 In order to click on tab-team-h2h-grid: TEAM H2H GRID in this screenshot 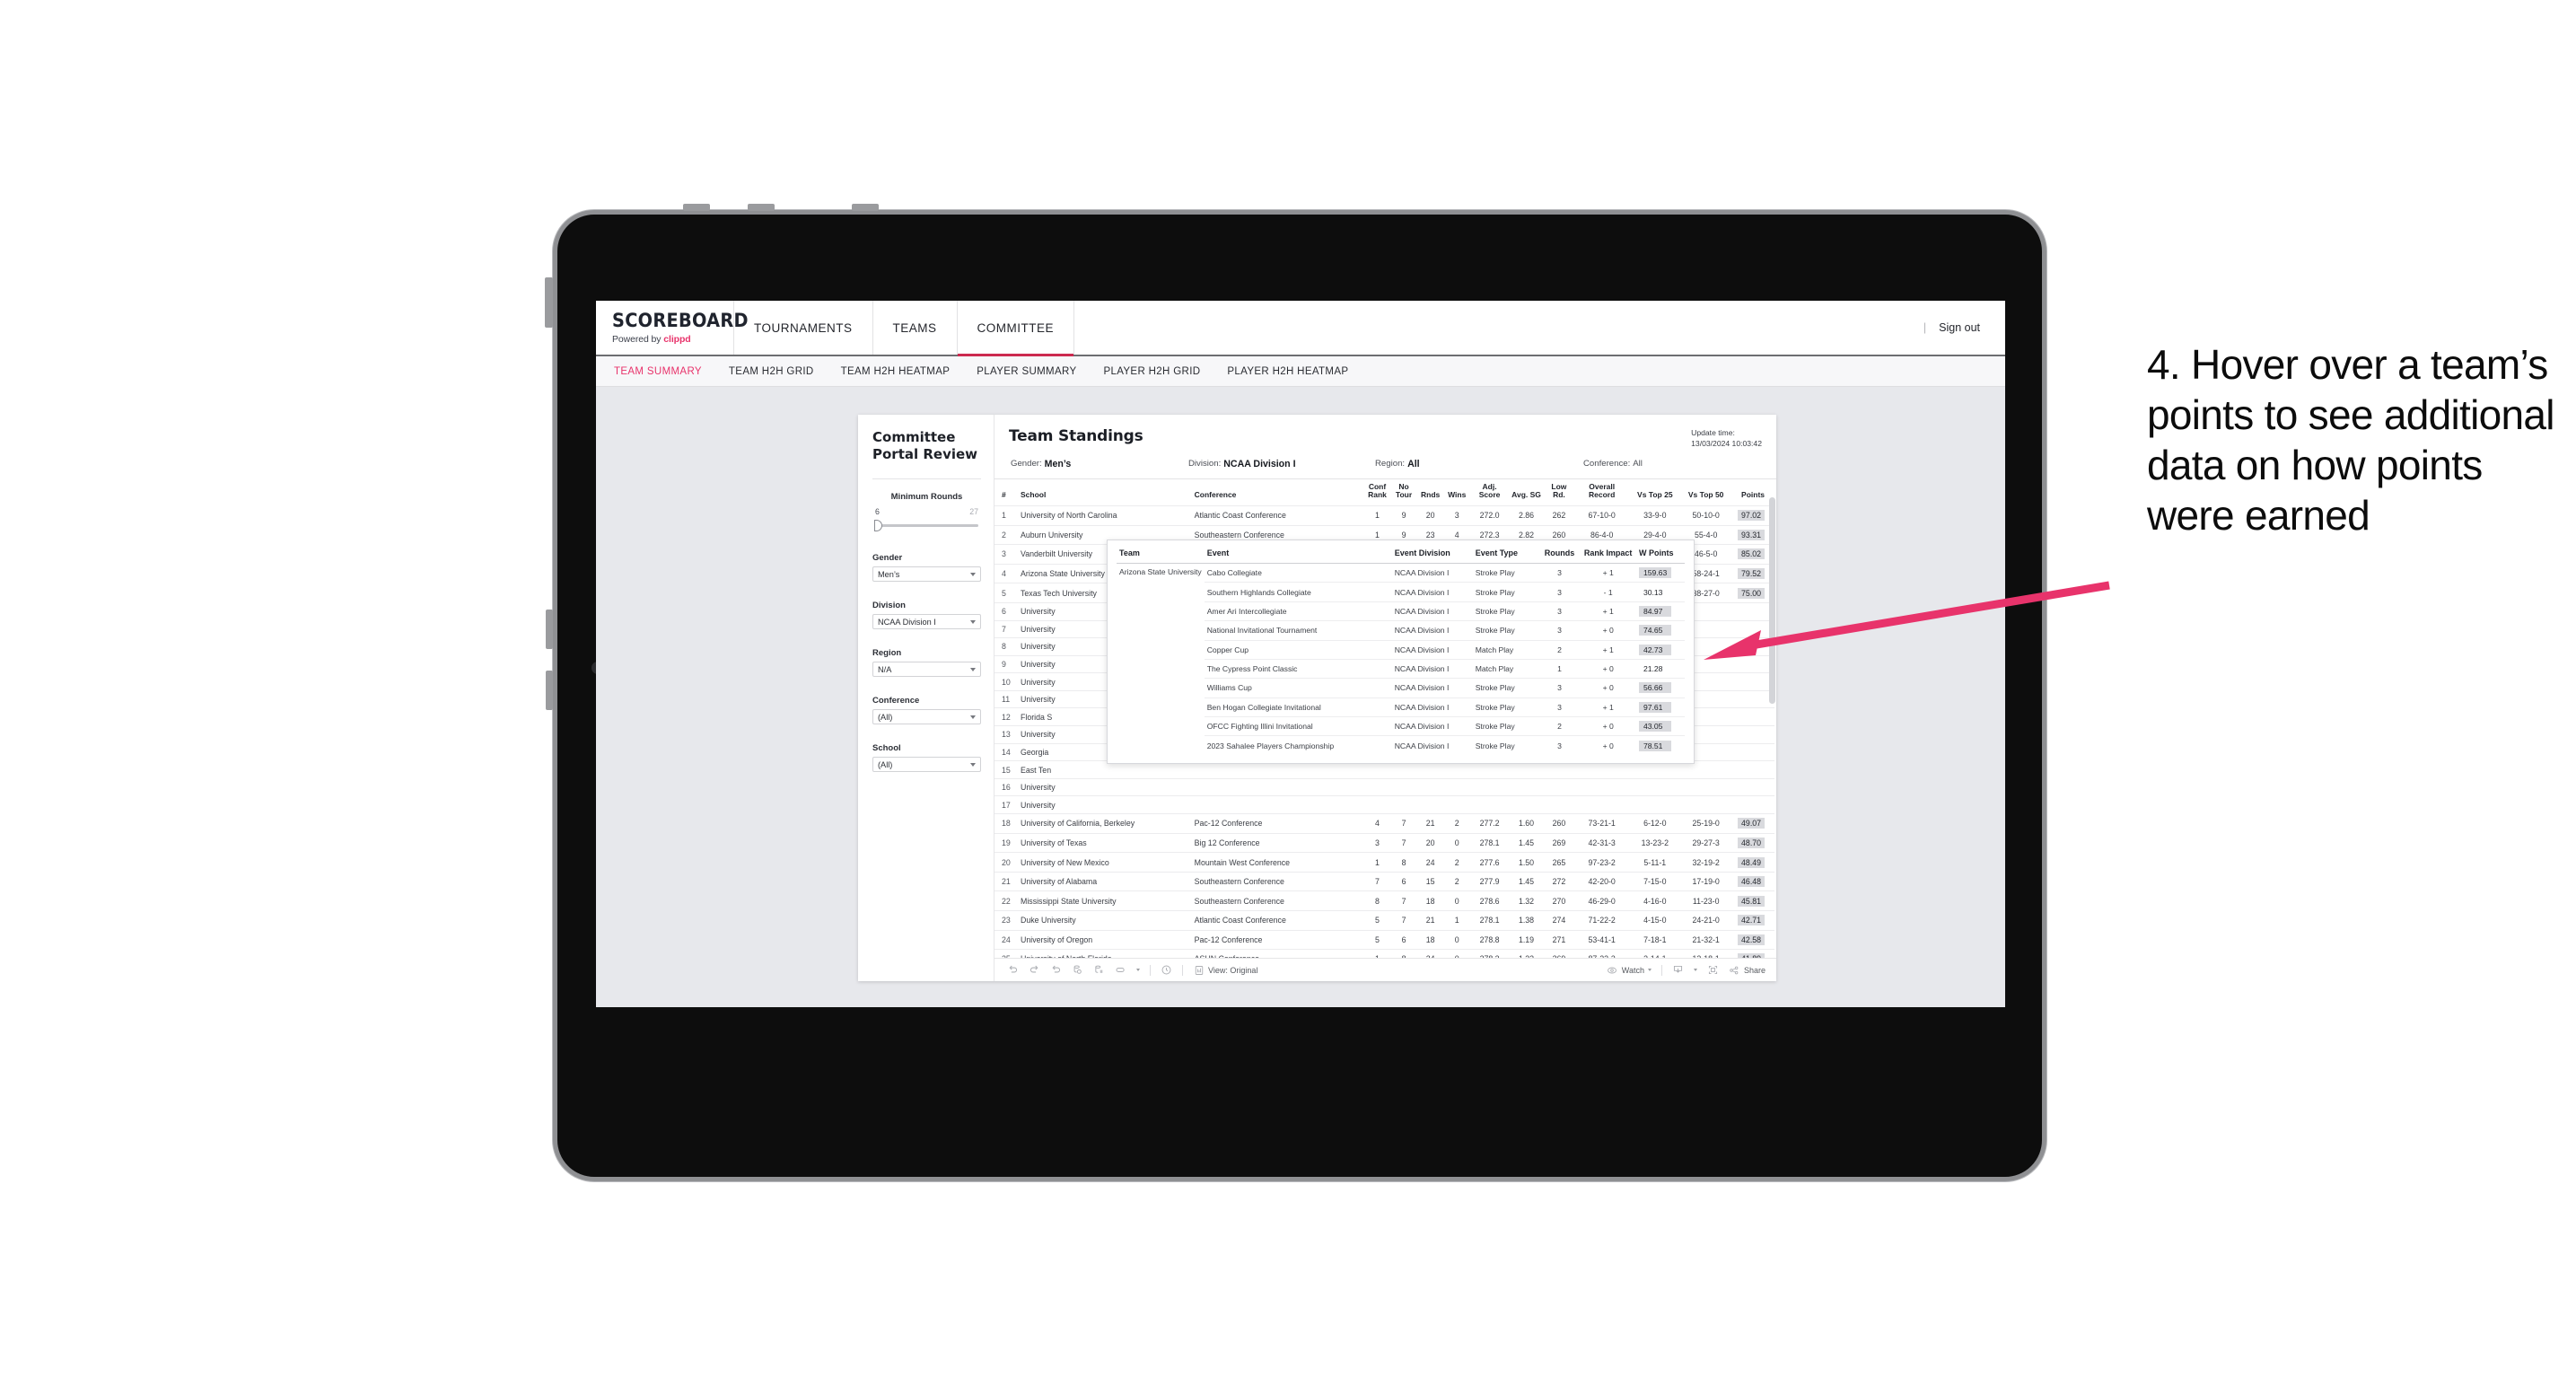, I will do `click(771, 371)`.